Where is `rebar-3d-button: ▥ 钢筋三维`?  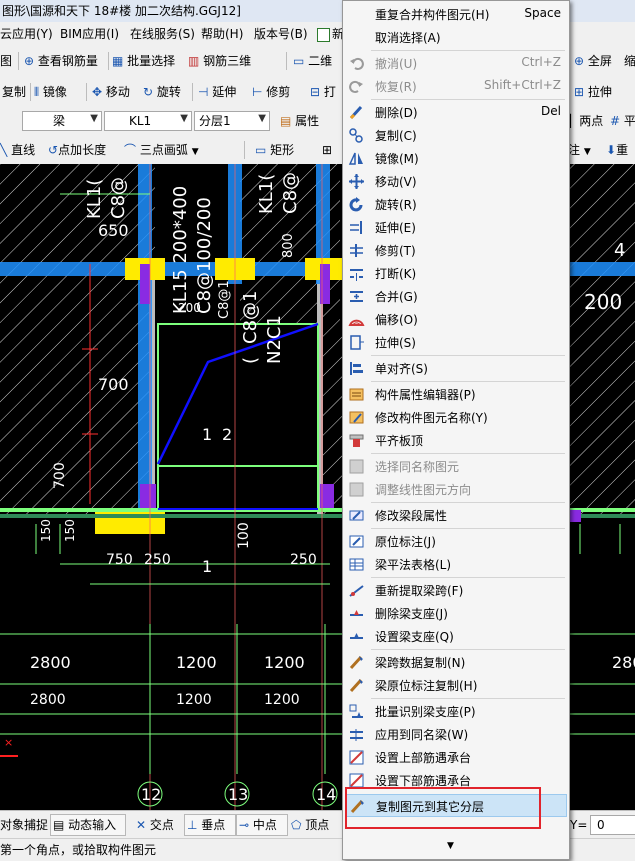
rebar-3d-button: ▥ 钢筋三维 is located at coordinates (219, 61).